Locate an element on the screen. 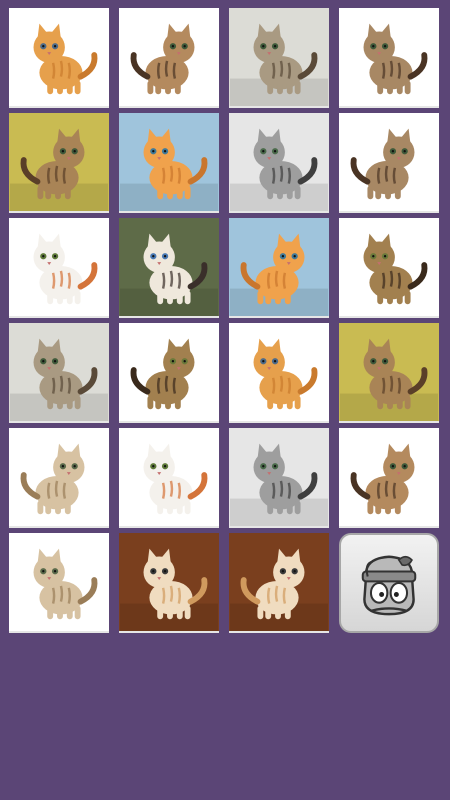 This screenshot has height=800, width=450. cat-mascot-button is located at coordinates (389, 583).